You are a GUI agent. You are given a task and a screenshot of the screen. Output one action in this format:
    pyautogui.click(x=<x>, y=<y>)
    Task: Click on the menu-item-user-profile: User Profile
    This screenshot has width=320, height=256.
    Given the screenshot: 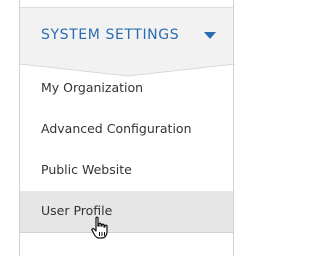 What is the action you would take?
    pyautogui.click(x=126, y=211)
    